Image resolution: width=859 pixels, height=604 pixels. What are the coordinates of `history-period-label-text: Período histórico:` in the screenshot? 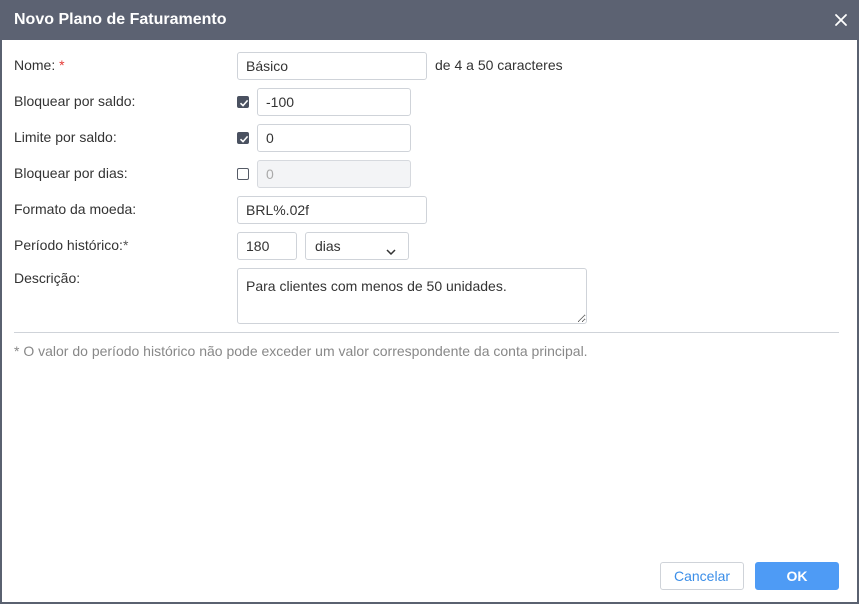 It's located at (68, 245).